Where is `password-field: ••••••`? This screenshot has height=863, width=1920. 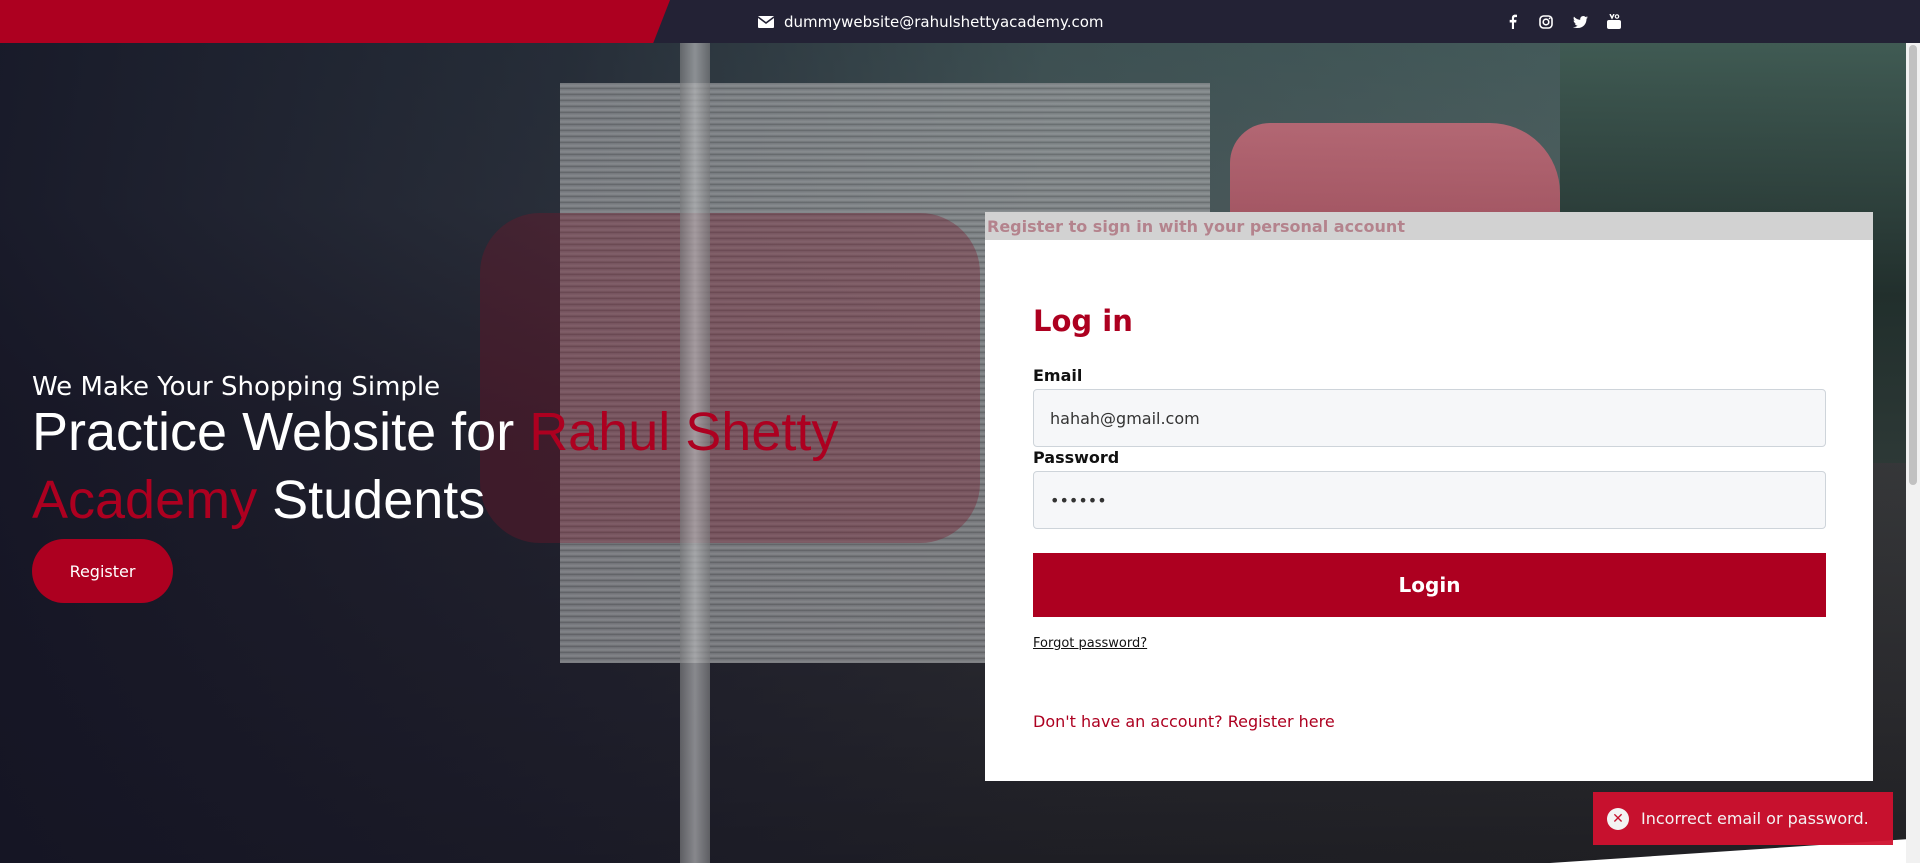 password-field: •••••• is located at coordinates (1429, 500).